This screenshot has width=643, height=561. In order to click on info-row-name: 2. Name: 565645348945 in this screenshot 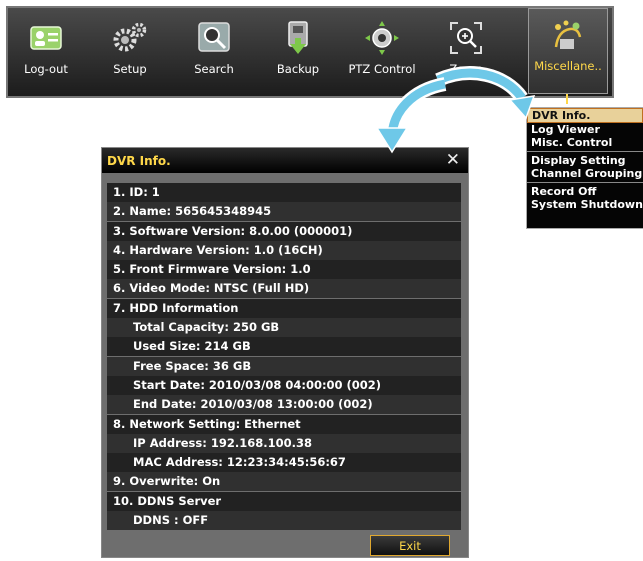, I will do `click(284, 212)`.